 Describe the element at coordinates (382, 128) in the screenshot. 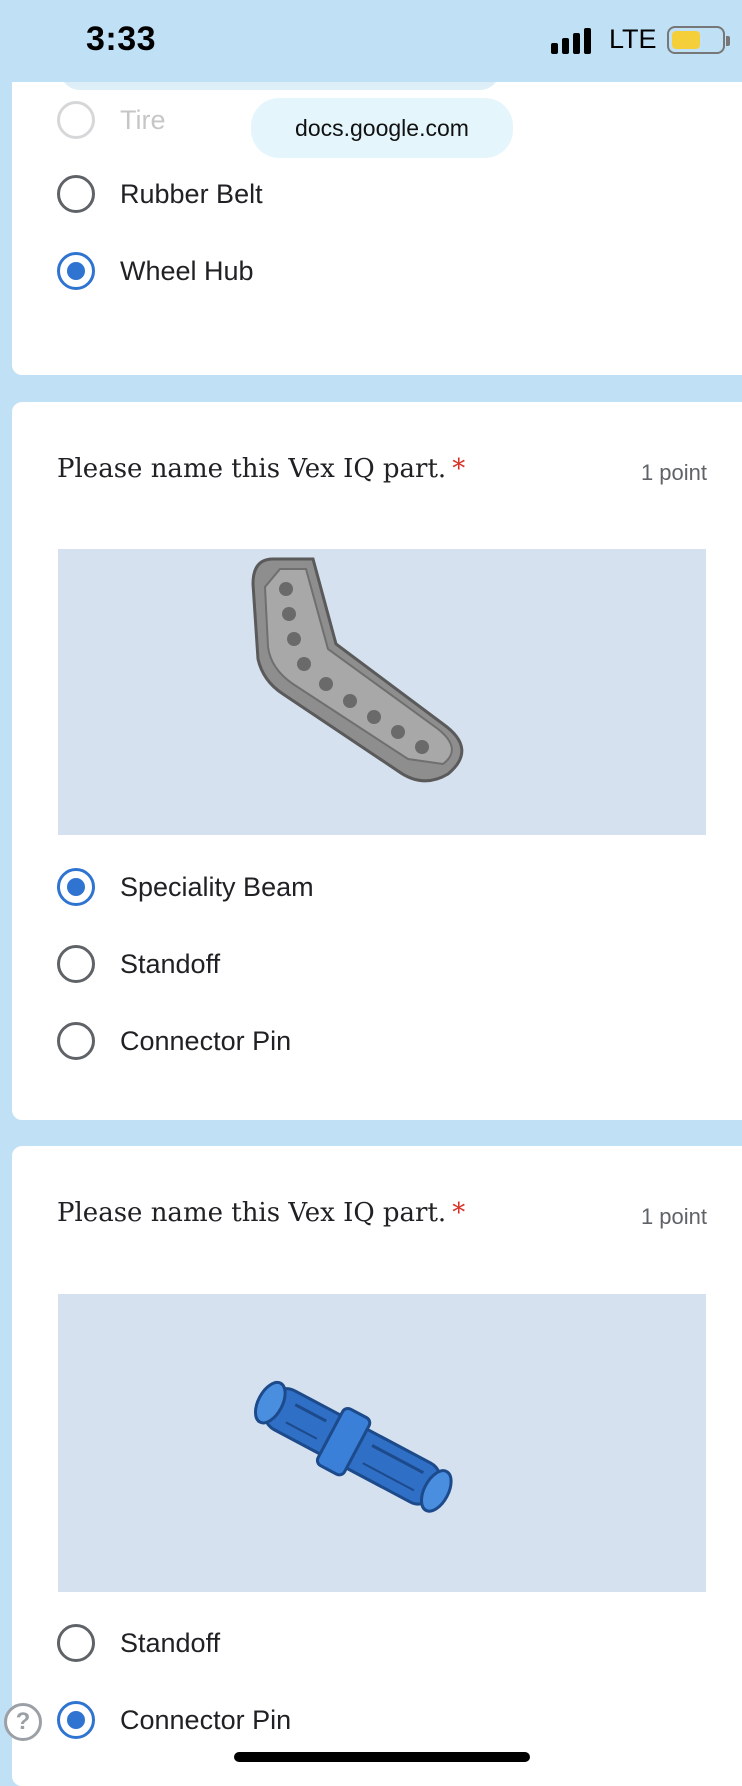

I see `url-bar: docs.google.com` at that location.